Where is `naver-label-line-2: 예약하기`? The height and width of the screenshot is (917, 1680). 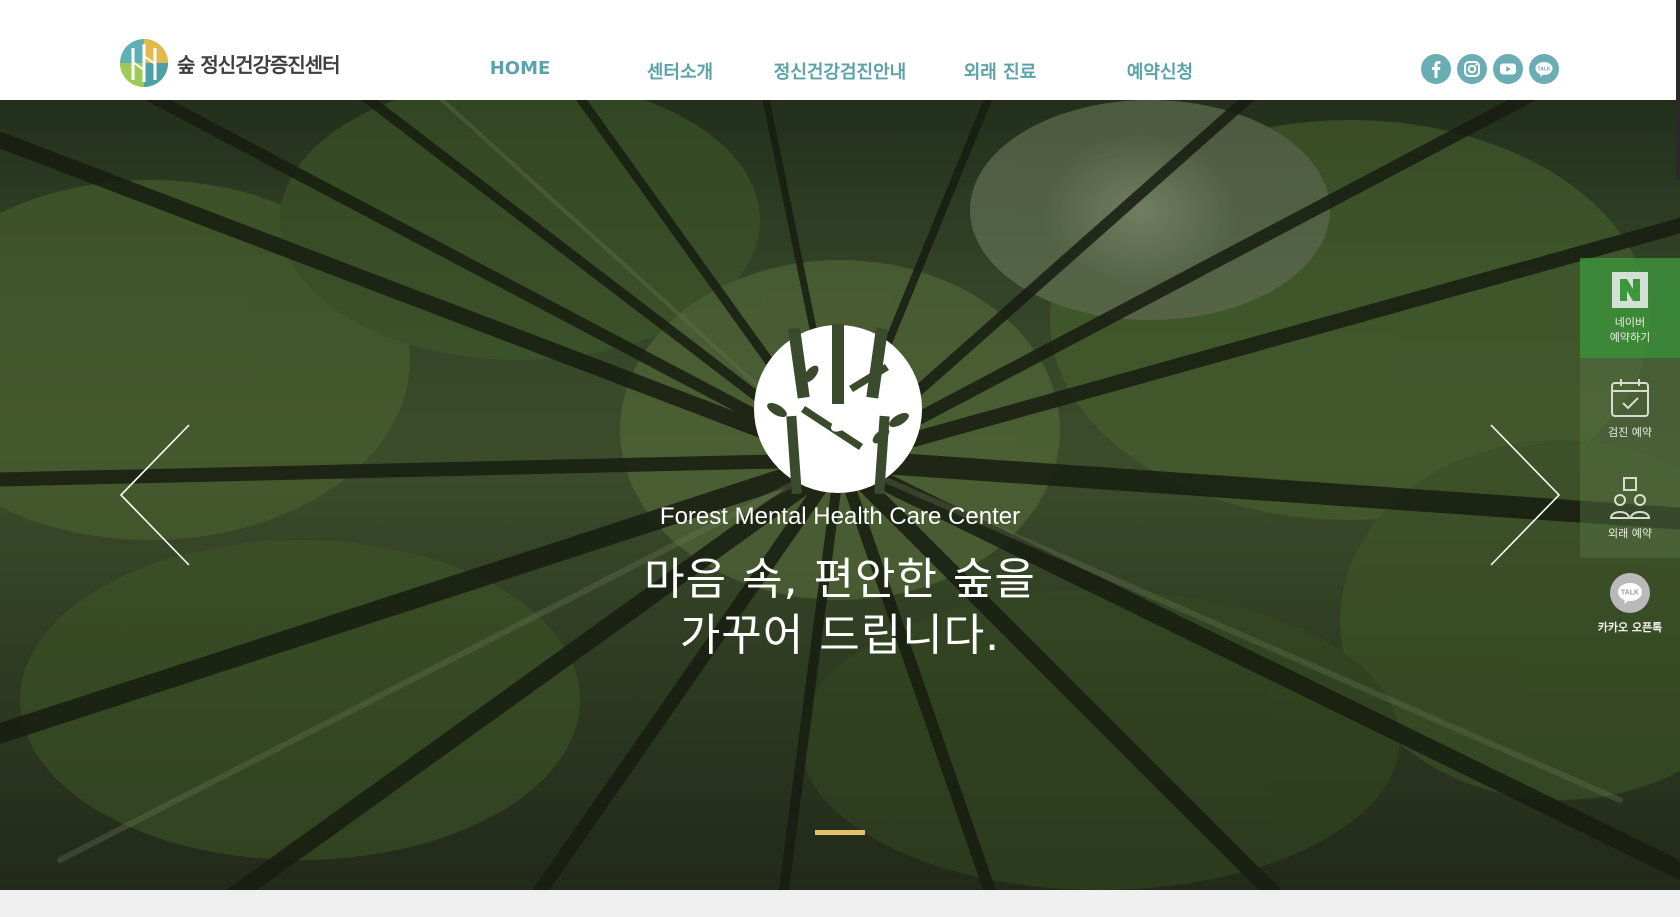
naver-label-line-2: 예약하기 is located at coordinates (1630, 337).